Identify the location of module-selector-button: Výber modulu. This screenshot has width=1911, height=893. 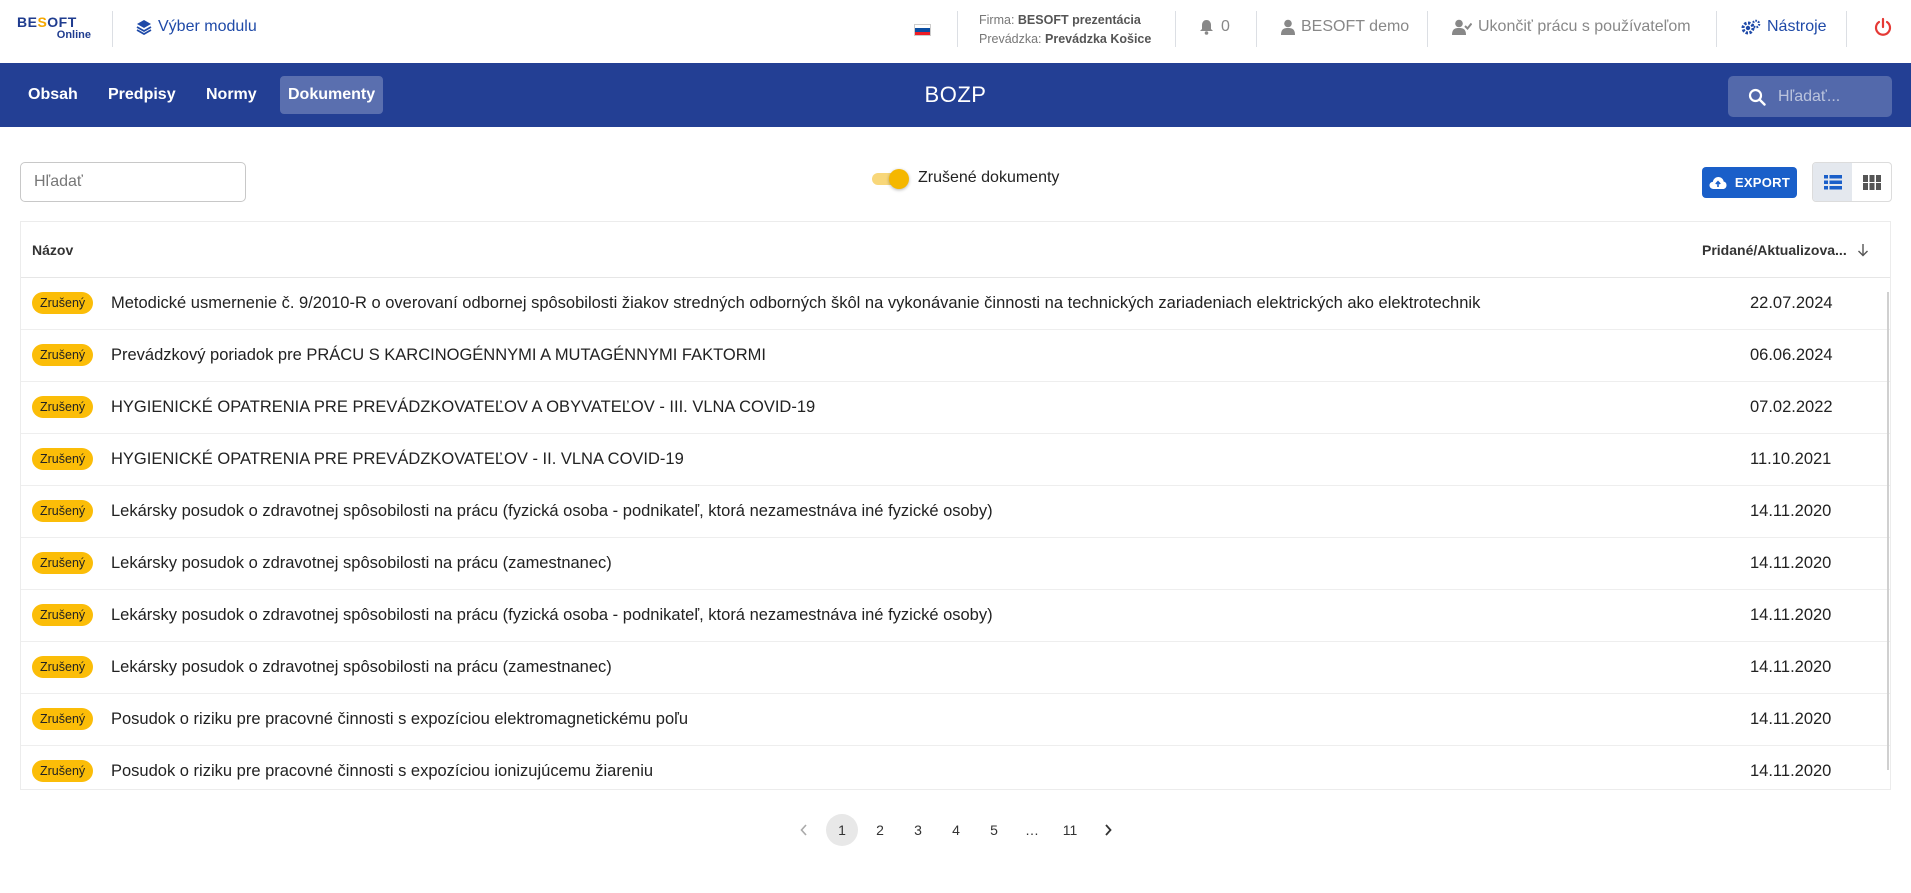
(196, 27).